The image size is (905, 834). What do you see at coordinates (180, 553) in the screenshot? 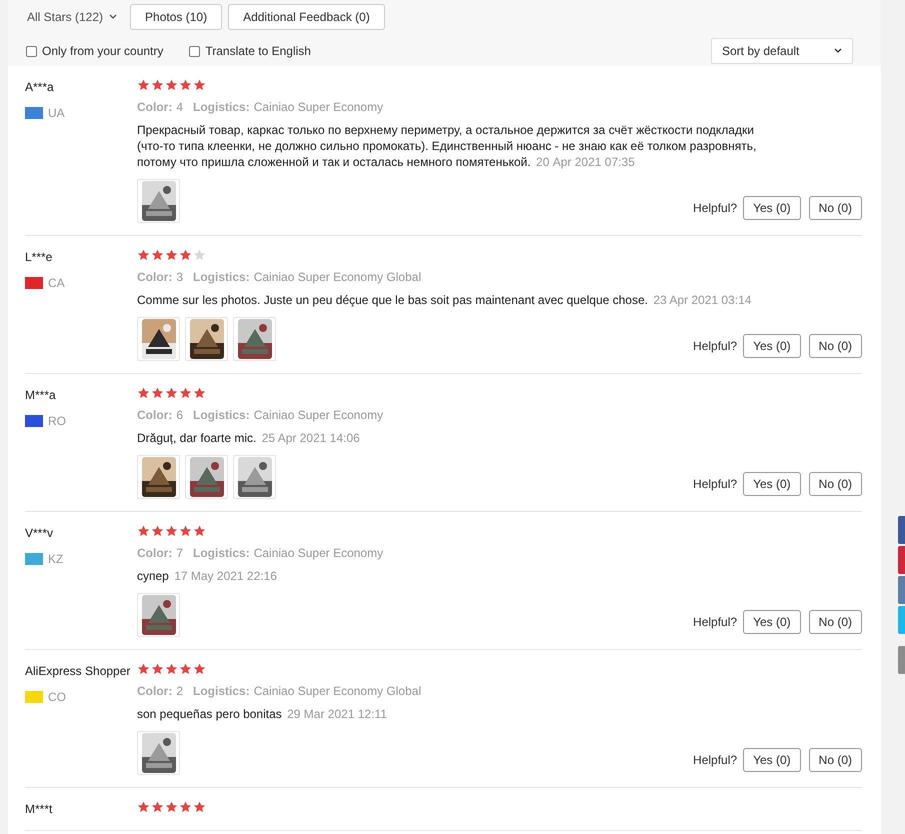
I see `attribute-value: 7` at bounding box center [180, 553].